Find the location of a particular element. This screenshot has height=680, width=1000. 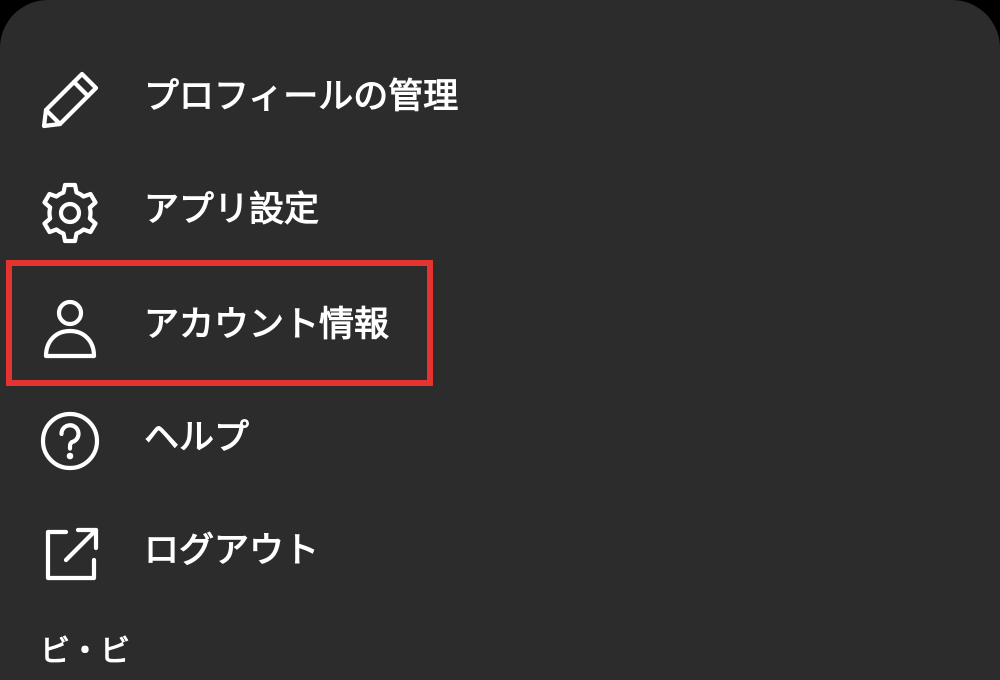

menu-item-label: アプリ設定 is located at coordinates (232, 210).